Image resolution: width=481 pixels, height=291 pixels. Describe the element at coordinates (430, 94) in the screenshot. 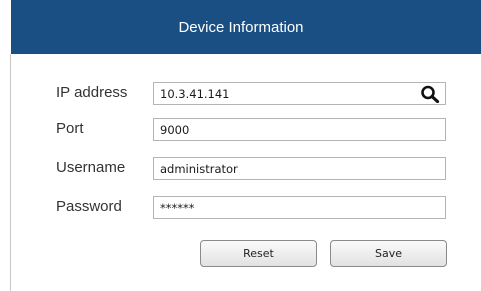

I see `search-icon` at that location.